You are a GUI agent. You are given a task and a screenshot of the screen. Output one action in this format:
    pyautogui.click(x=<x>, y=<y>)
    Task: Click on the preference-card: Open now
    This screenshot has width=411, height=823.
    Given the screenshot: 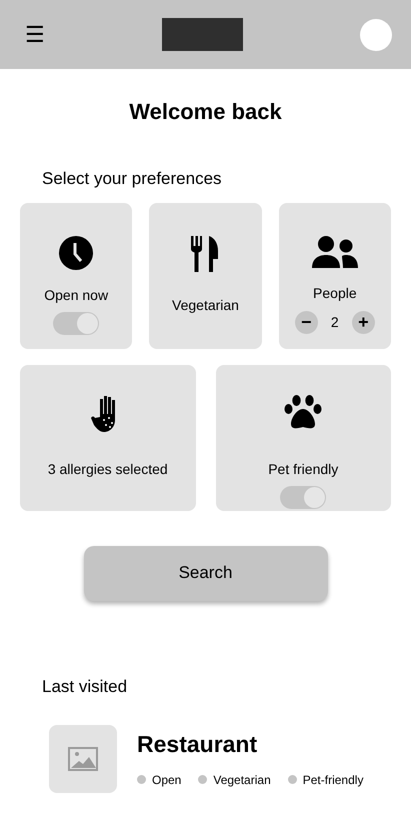 What is the action you would take?
    pyautogui.click(x=76, y=275)
    